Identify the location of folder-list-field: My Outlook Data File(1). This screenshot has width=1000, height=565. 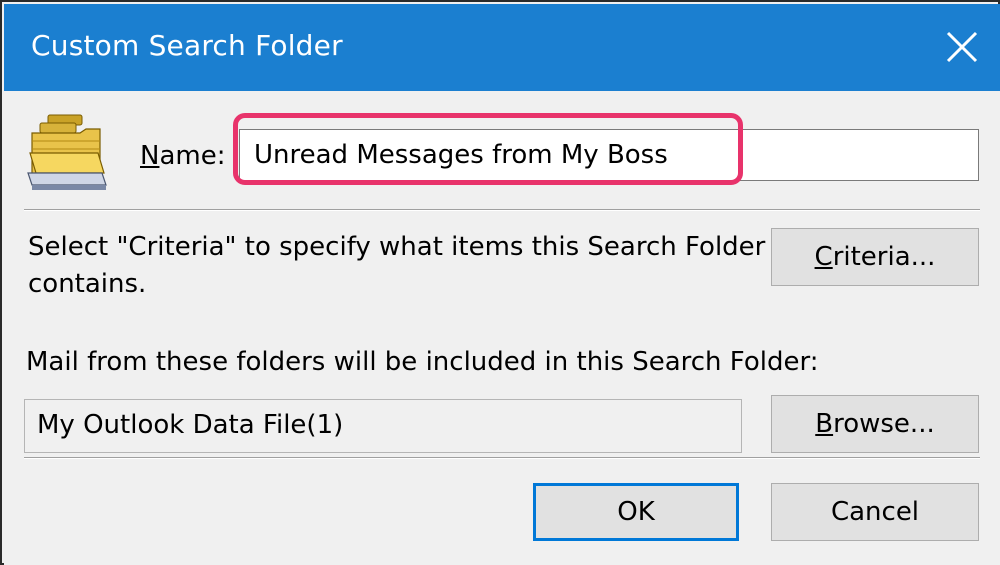
(383, 426).